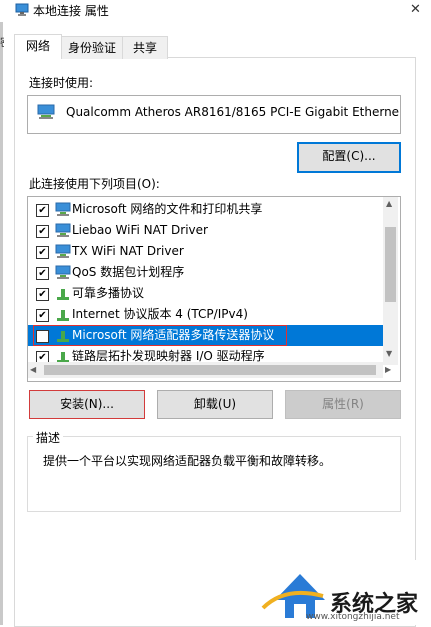  What do you see at coordinates (214, 474) in the screenshot?
I see `description-group` at bounding box center [214, 474].